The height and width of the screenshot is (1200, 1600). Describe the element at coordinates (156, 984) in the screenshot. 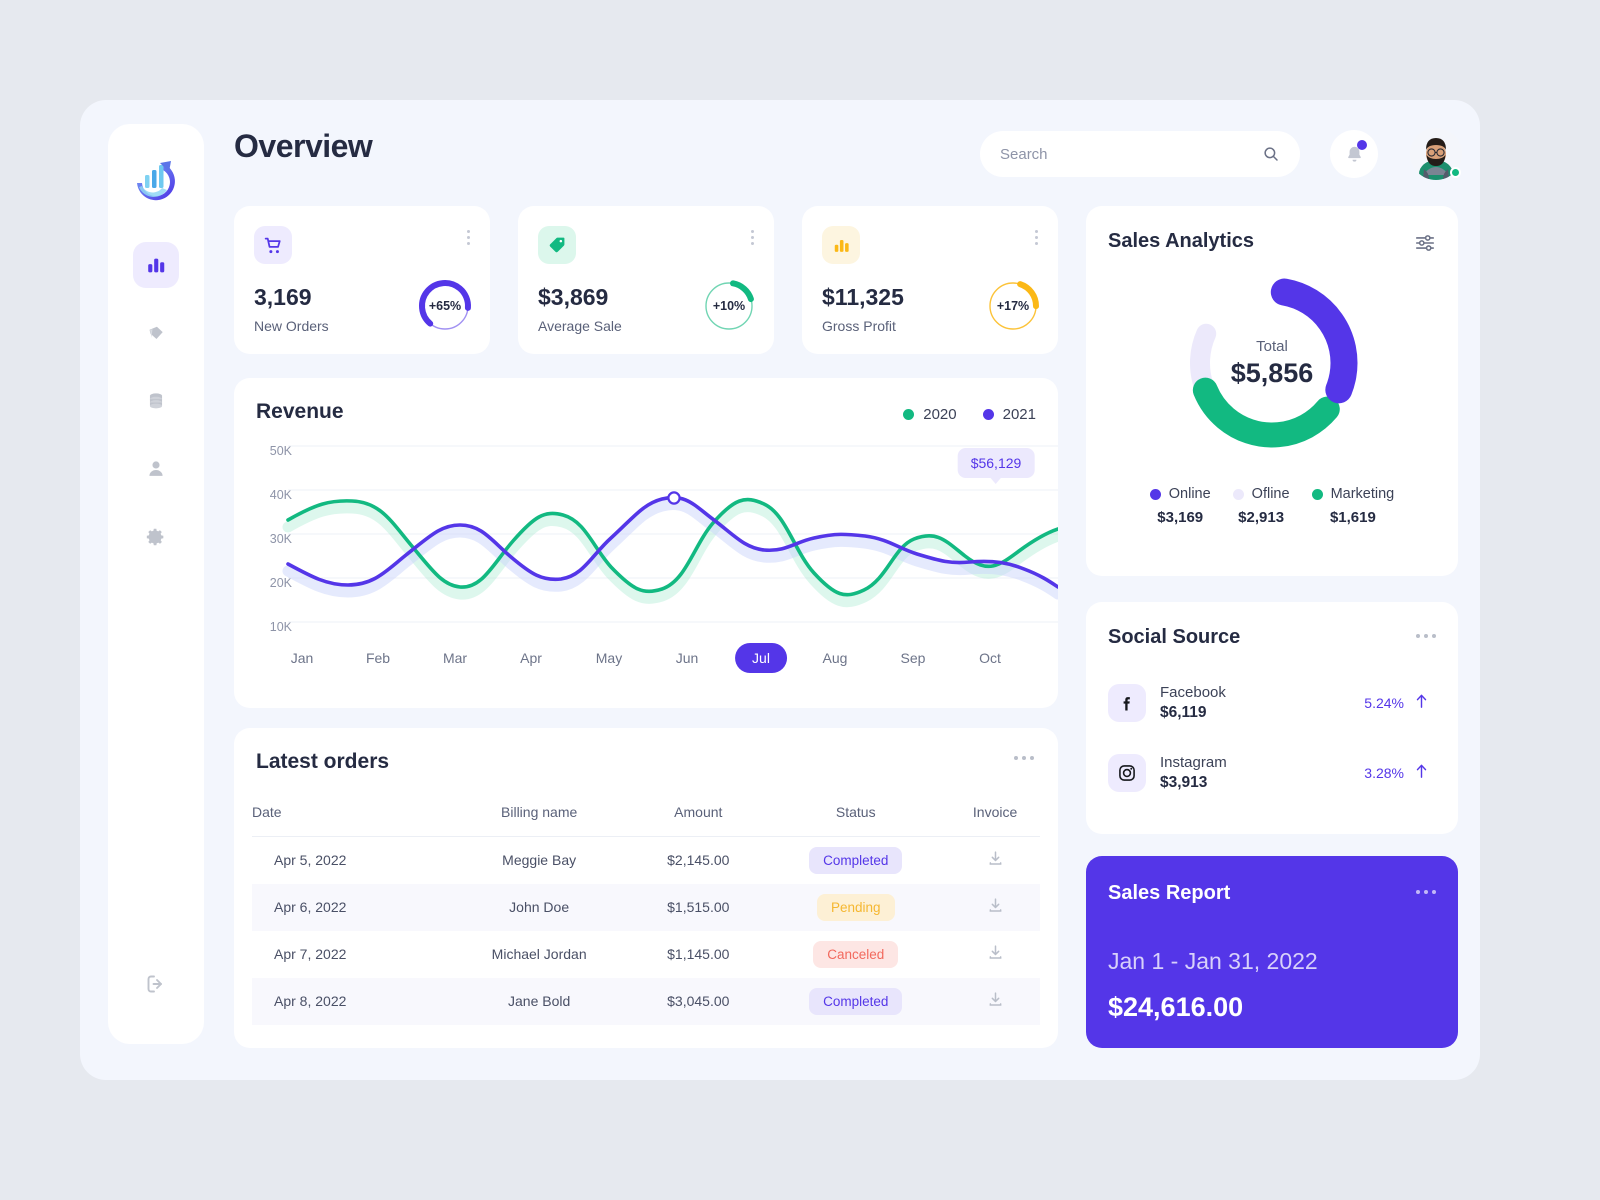

I see `logout-button` at that location.